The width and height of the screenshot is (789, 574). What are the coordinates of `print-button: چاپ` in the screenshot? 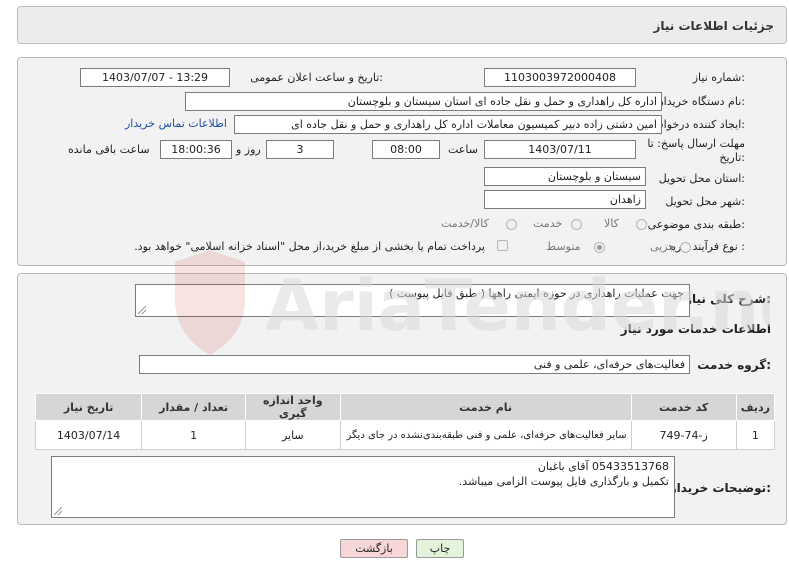 It's located at (440, 548).